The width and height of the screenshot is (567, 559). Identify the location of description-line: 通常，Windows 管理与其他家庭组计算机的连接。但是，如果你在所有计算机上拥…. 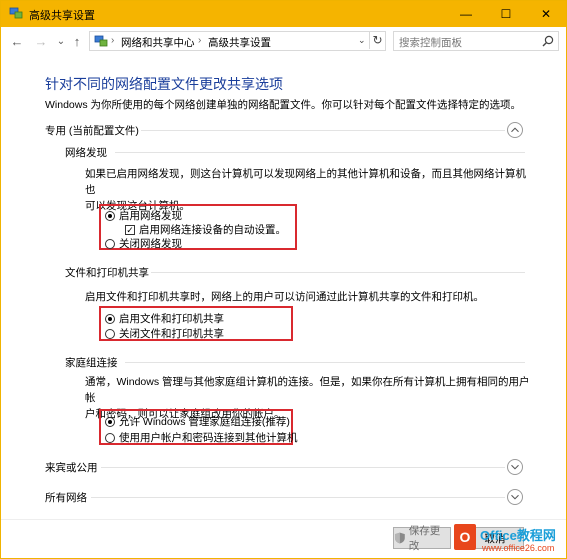
(307, 390).